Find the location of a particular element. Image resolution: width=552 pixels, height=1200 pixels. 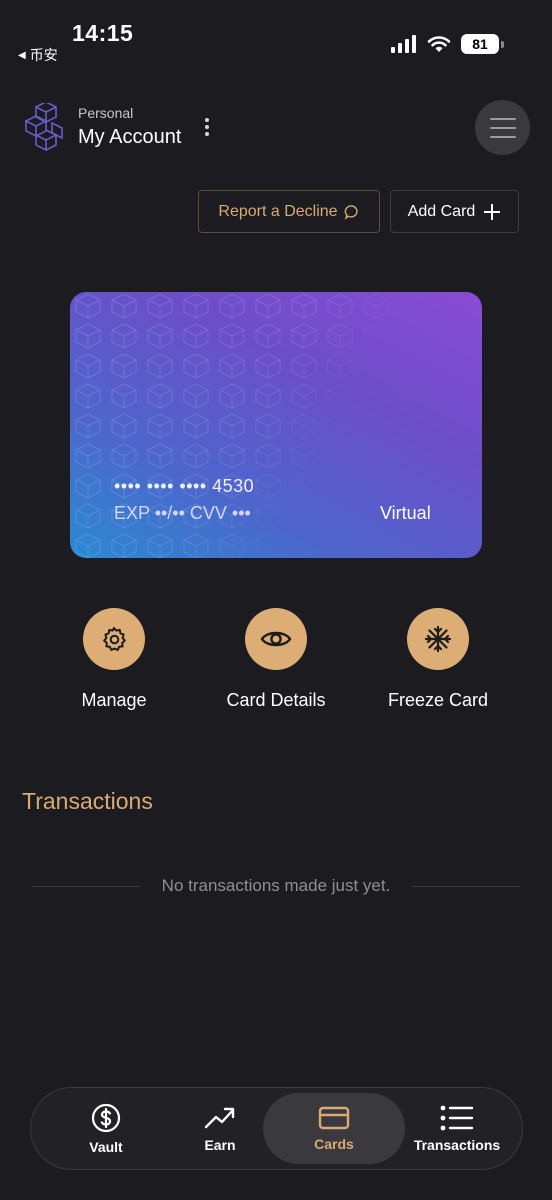

nav-label-earn: Earn is located at coordinates (220, 1144).